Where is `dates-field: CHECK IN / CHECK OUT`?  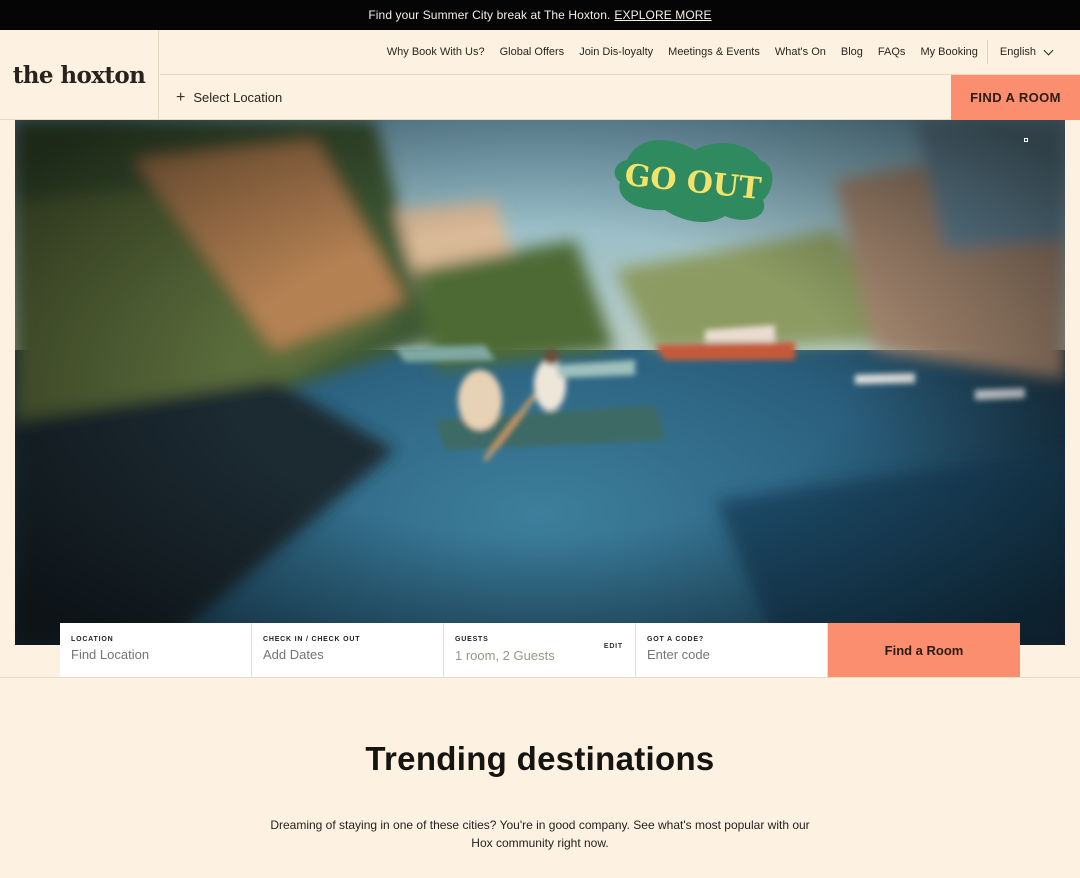
dates-field: CHECK IN / CHECK OUT is located at coordinates (348, 650).